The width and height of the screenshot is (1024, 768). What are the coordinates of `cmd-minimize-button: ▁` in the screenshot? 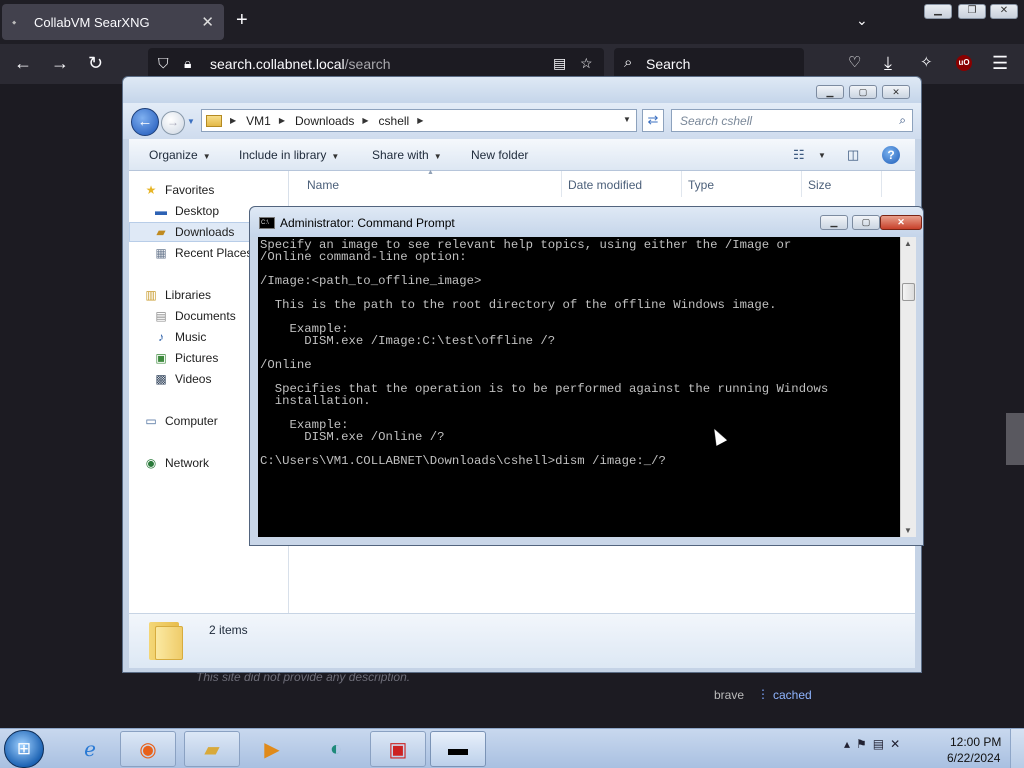 It's located at (834, 222).